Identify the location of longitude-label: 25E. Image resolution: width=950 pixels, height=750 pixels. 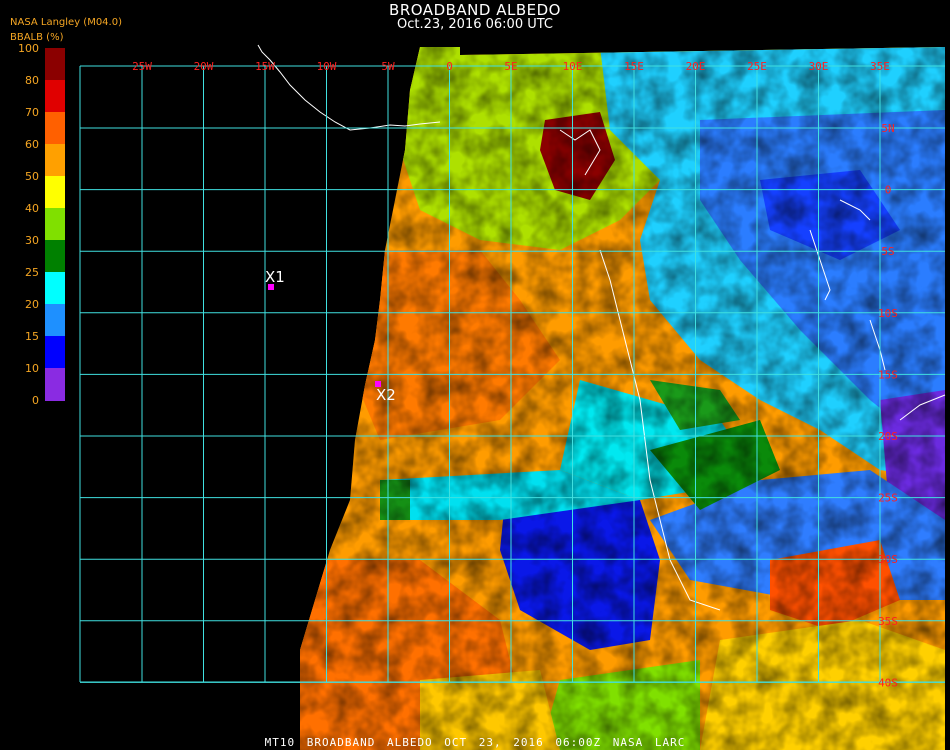
(757, 66).